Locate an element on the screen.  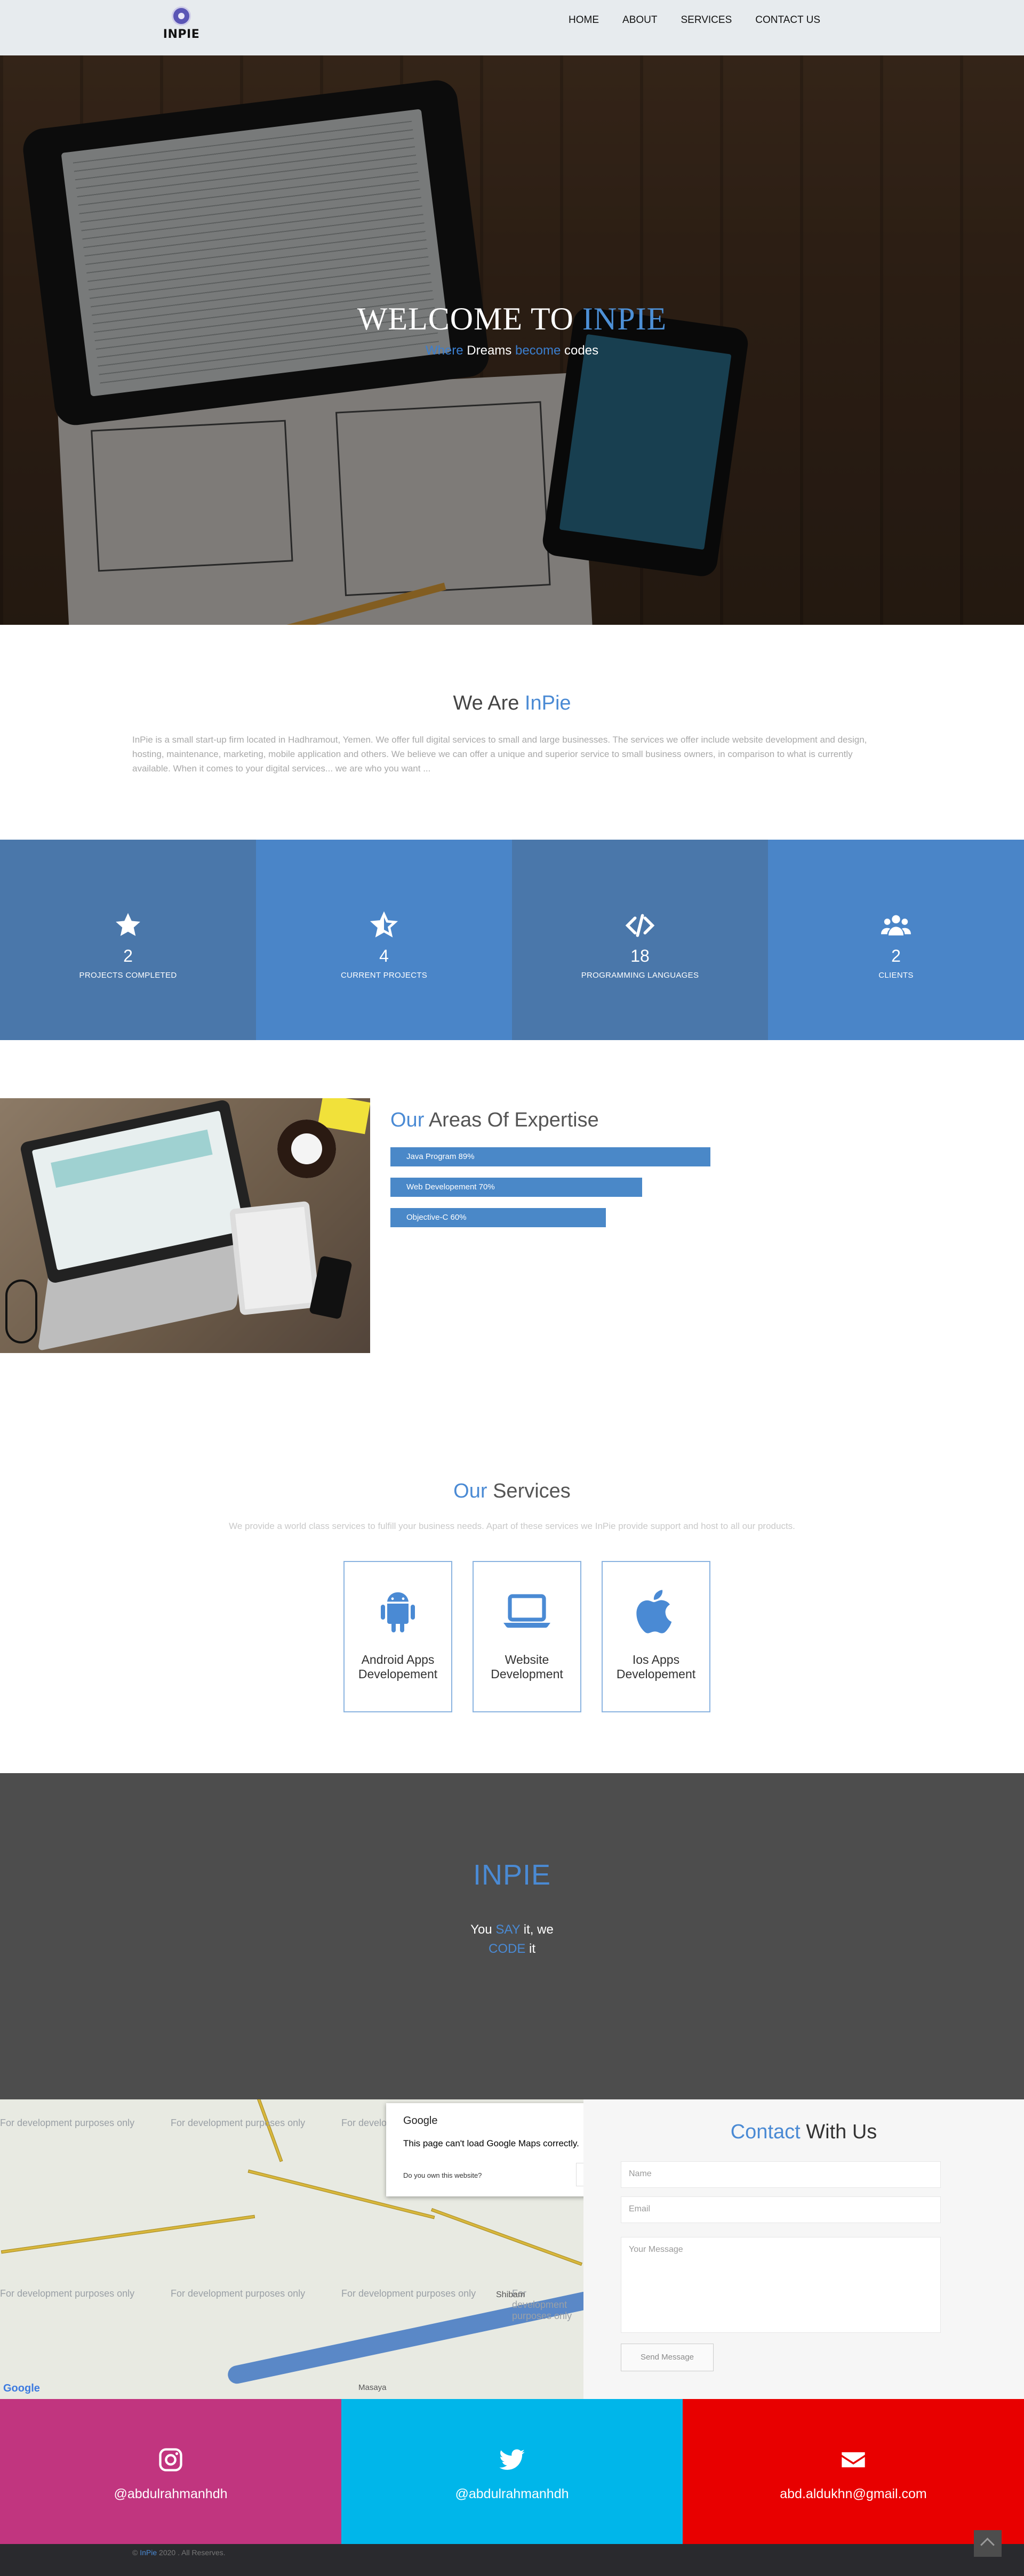
social-twitter: @abdulrahmanhdh is located at coordinates (512, 2471).